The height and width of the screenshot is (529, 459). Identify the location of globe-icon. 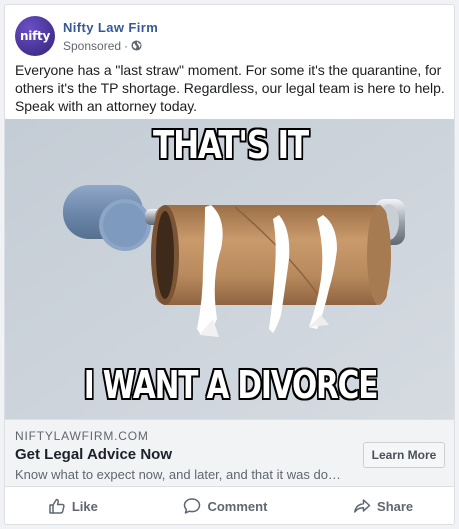
(136, 45).